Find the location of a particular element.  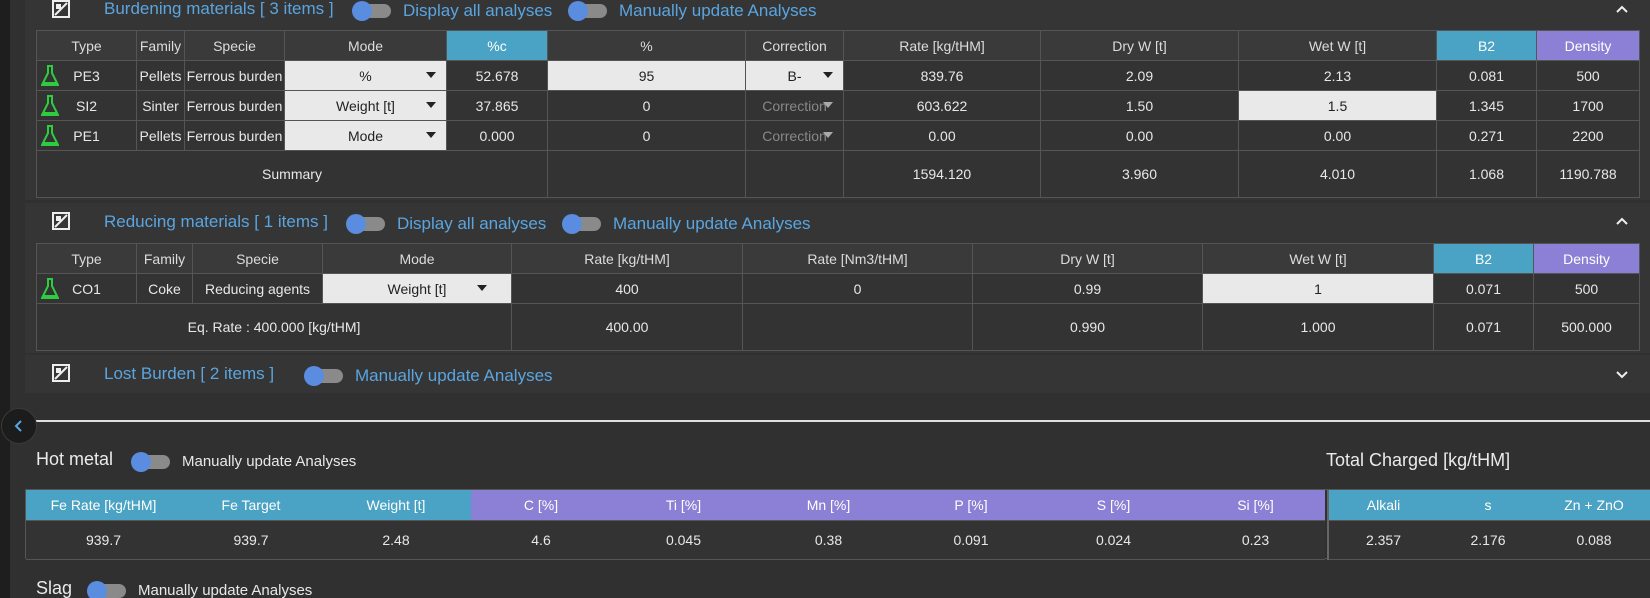

col-specie: Specie is located at coordinates (234, 45).